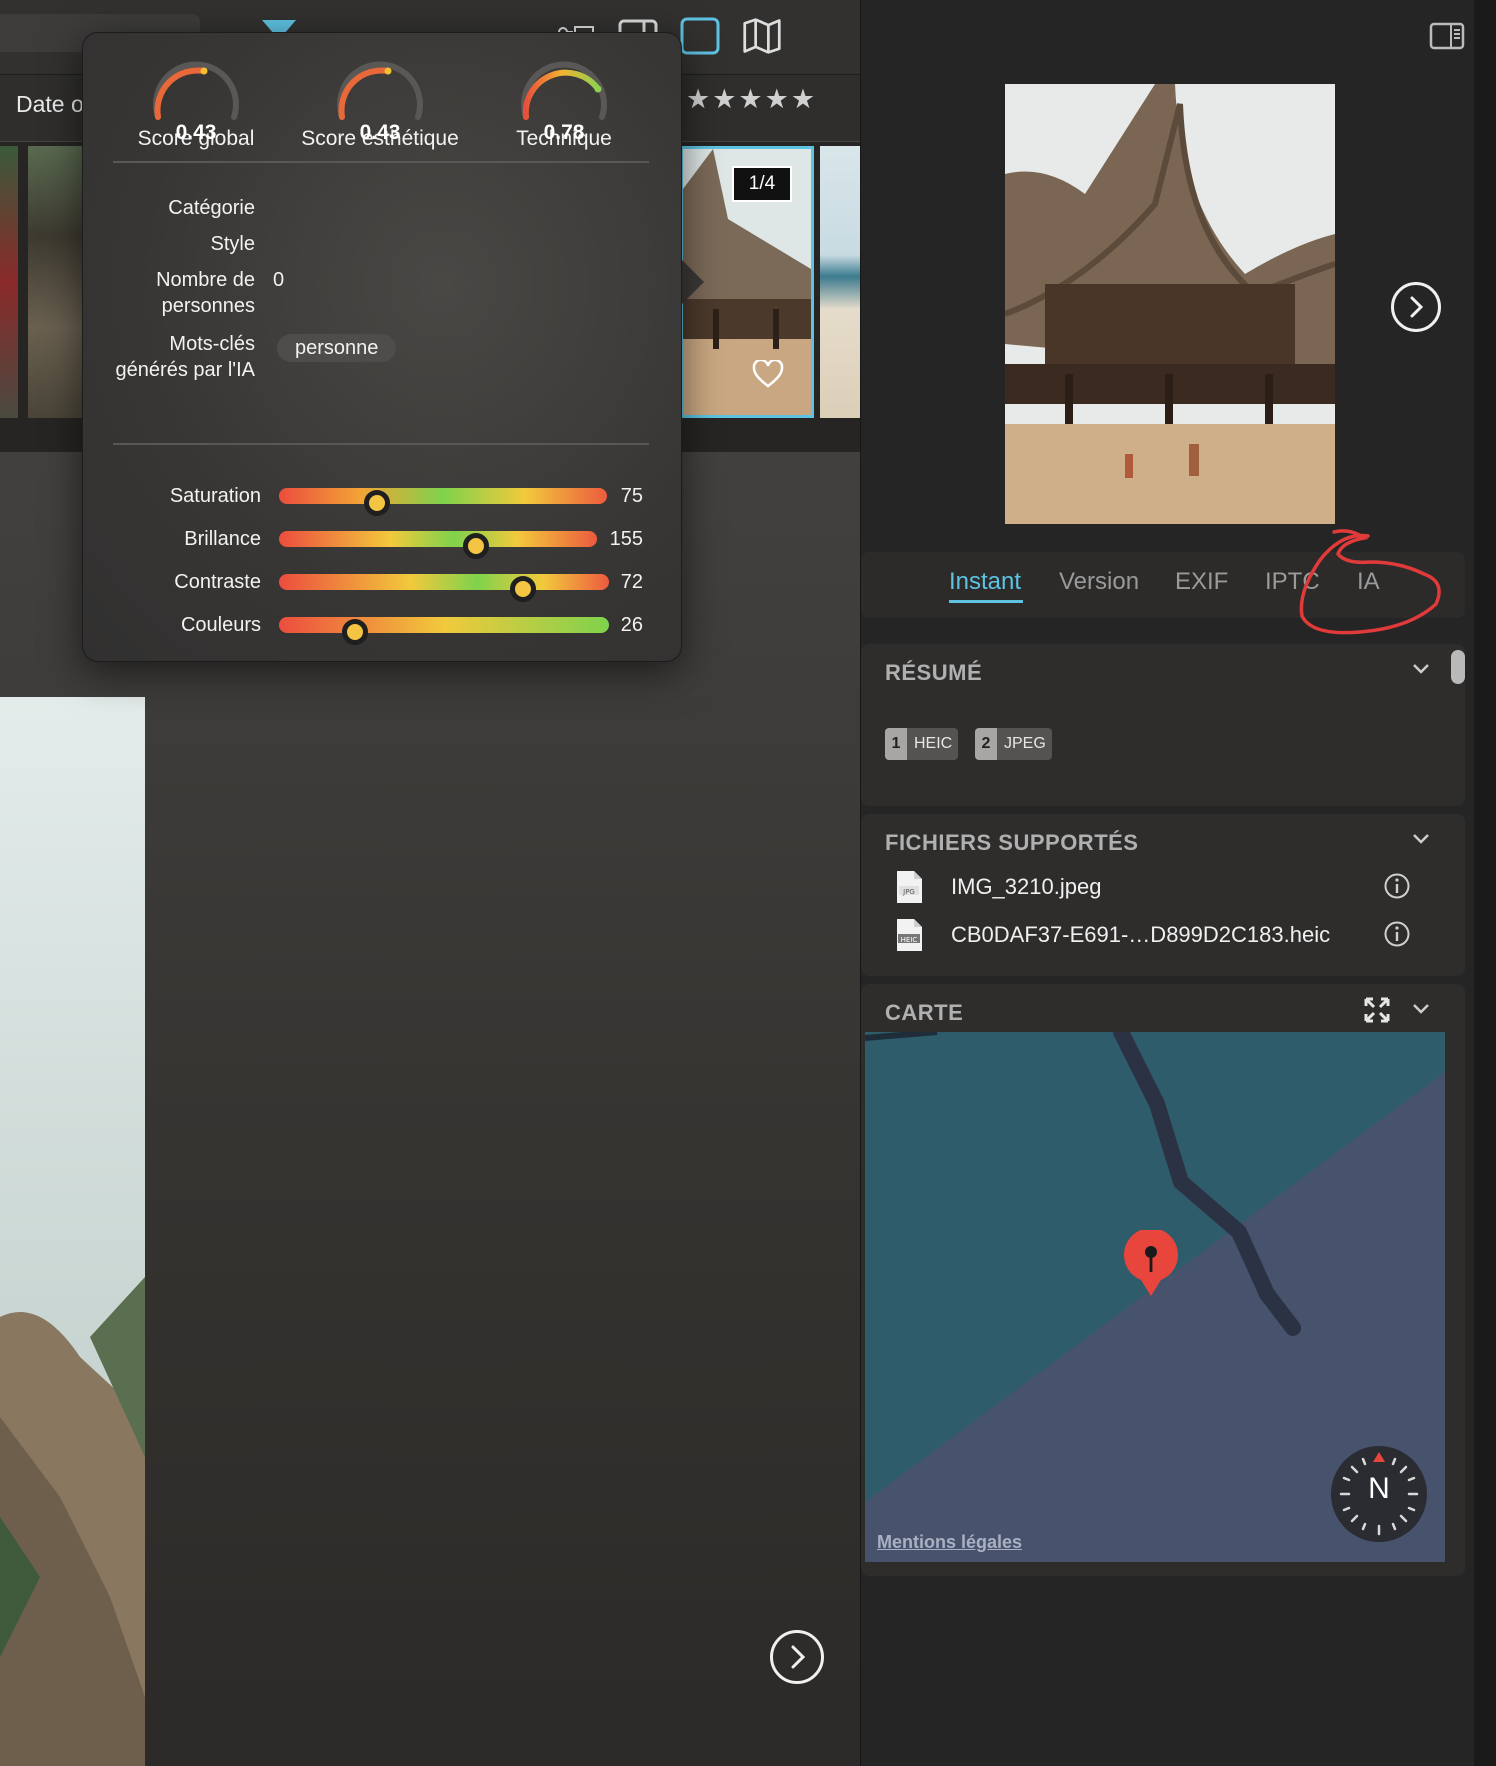  I want to click on rating-stars: ★★★★★, so click(751, 99).